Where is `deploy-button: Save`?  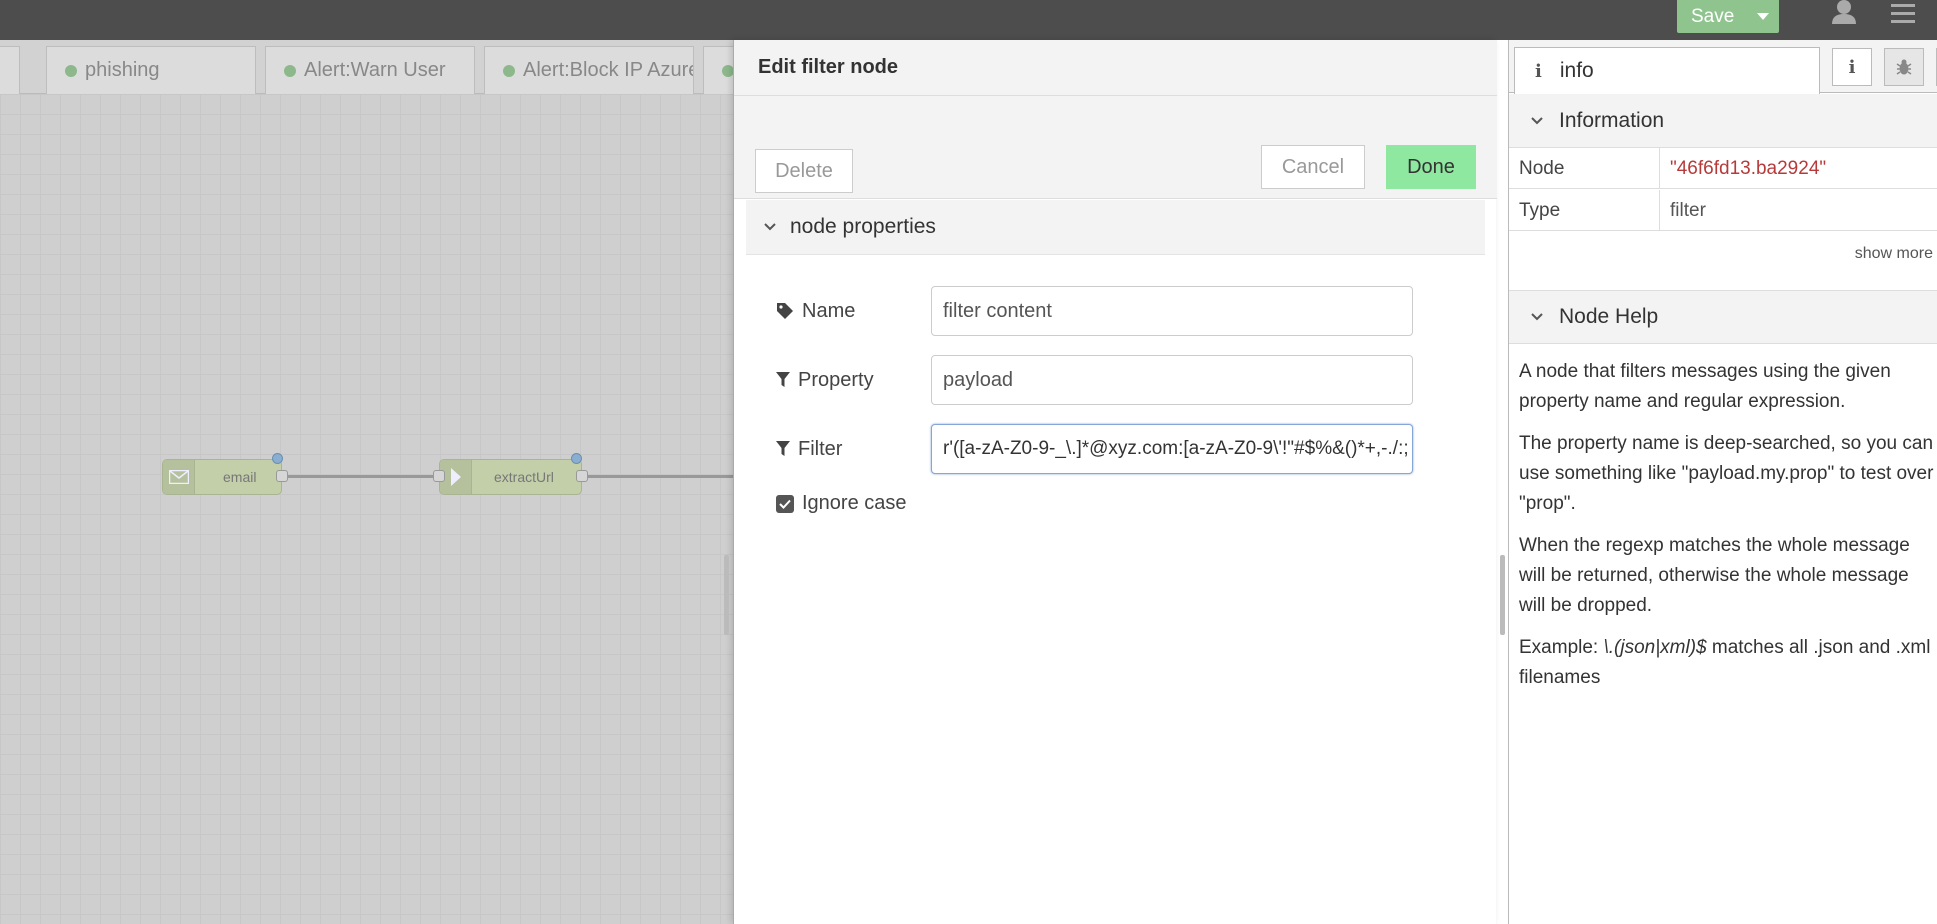
deploy-button: Save is located at coordinates (1728, 16).